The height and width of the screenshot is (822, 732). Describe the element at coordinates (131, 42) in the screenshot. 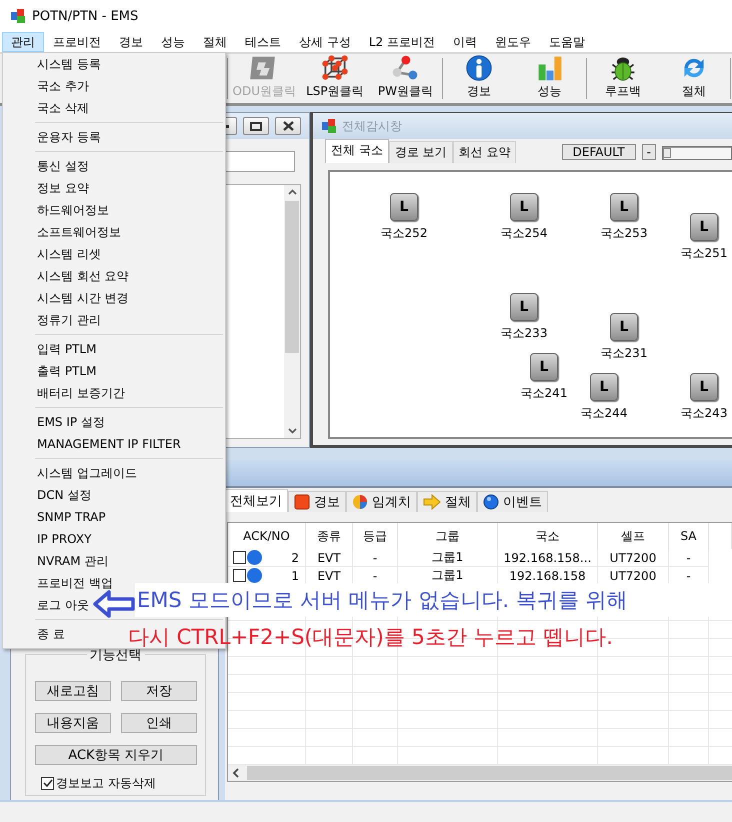

I see `menu-item: 경보` at that location.